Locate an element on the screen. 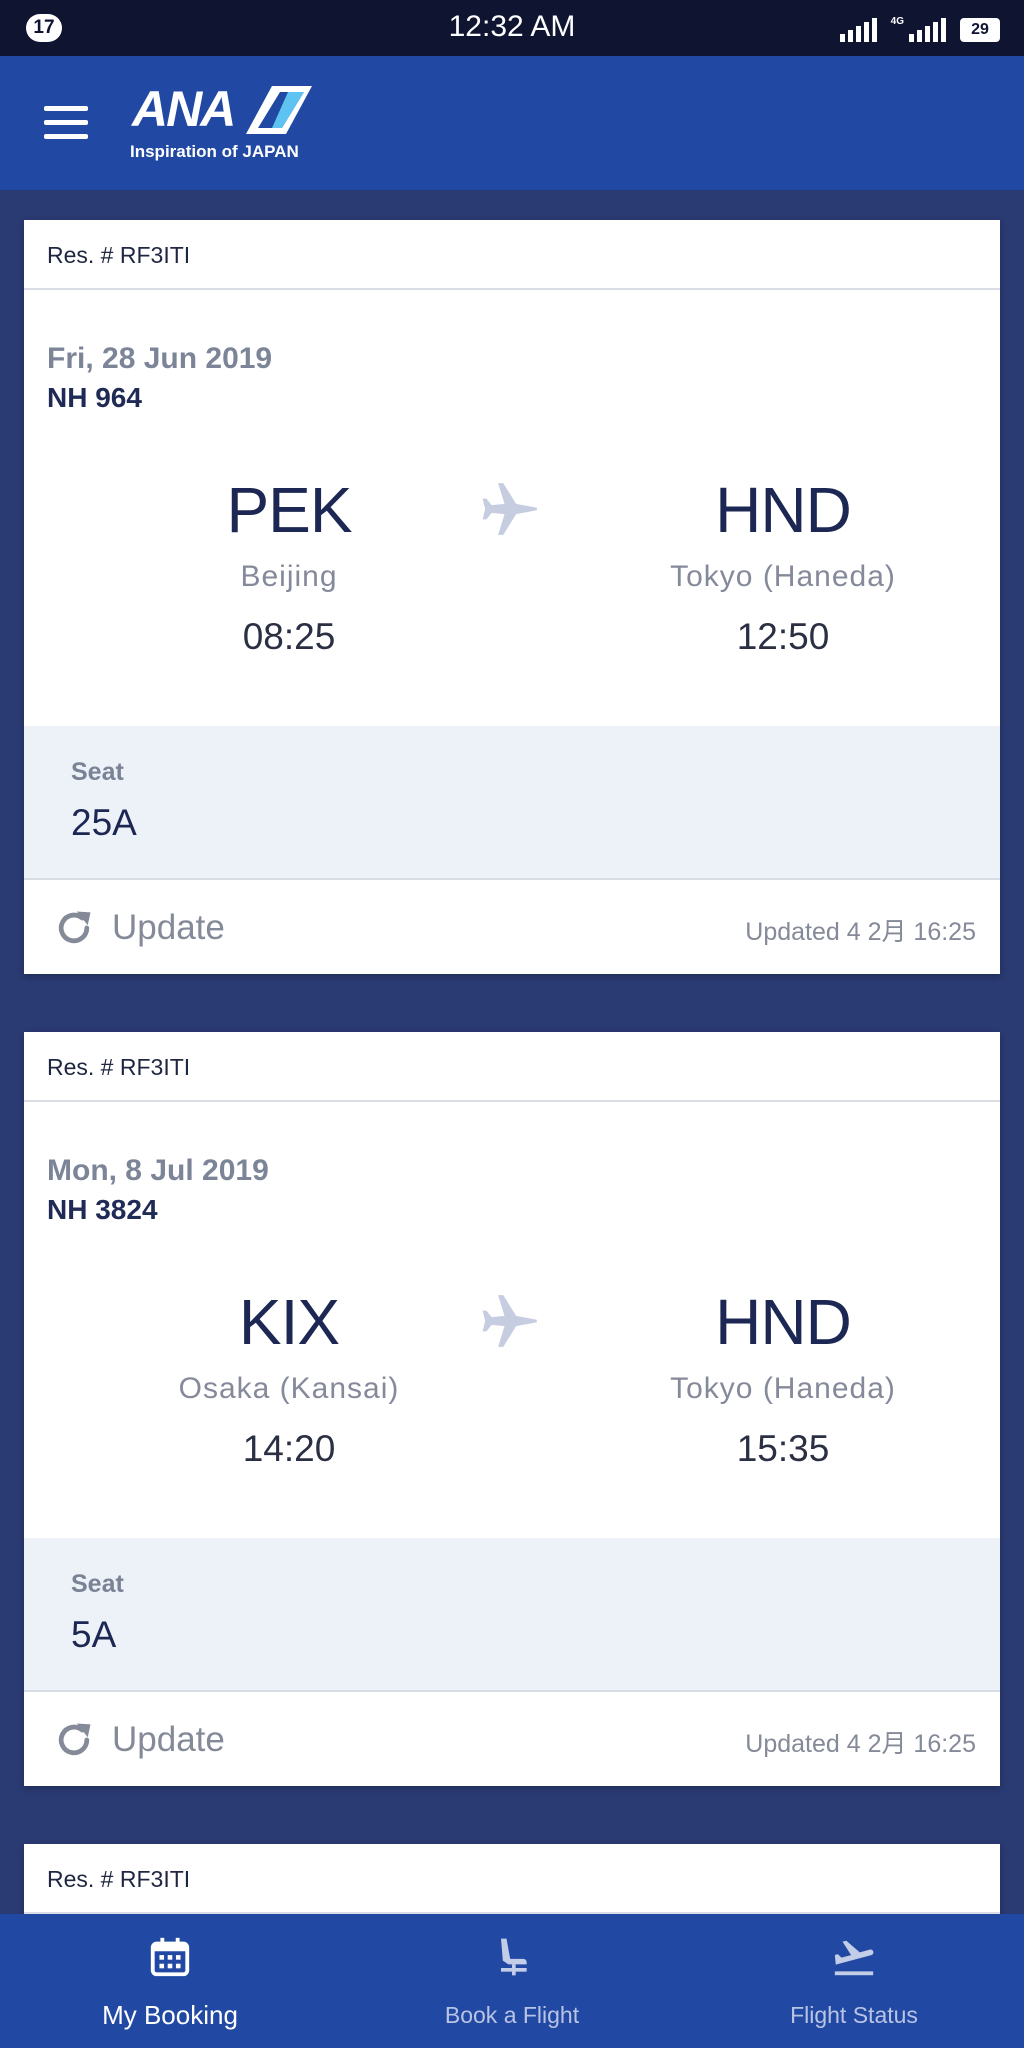 The image size is (1024, 2048). departure-icon is located at coordinates (854, 1958).